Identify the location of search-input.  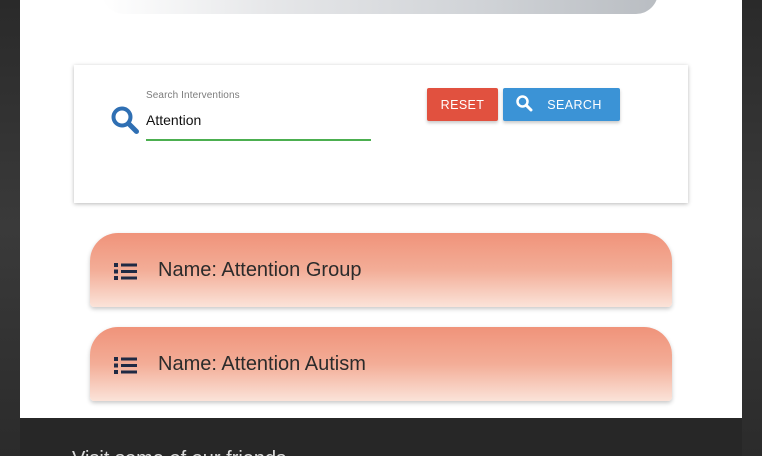
(258, 125).